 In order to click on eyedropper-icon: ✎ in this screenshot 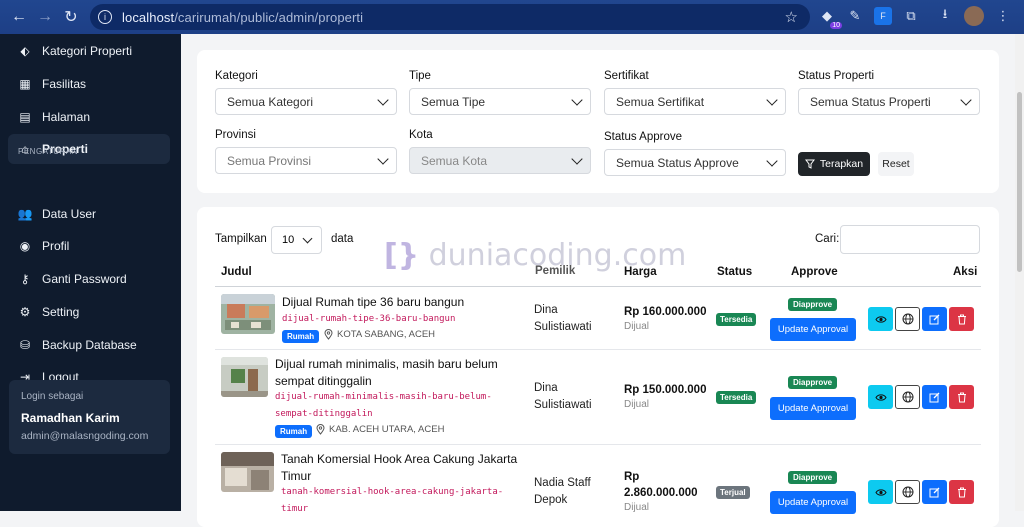, I will do `click(855, 16)`.